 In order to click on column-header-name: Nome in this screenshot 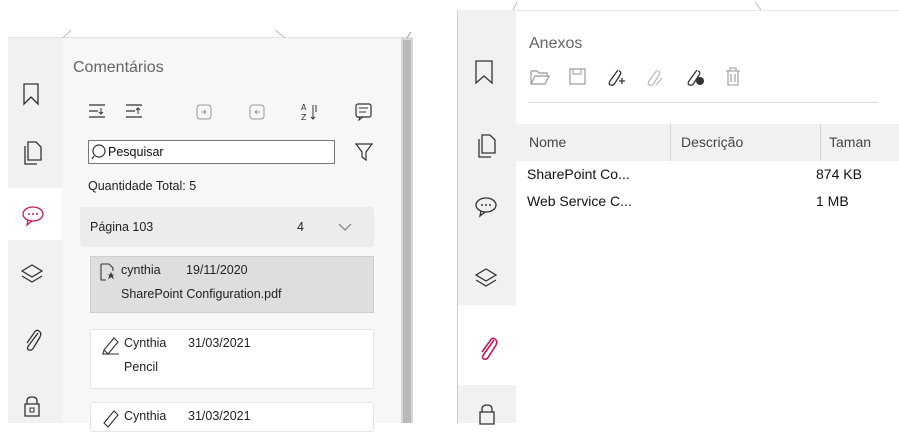, I will do `click(547, 142)`.